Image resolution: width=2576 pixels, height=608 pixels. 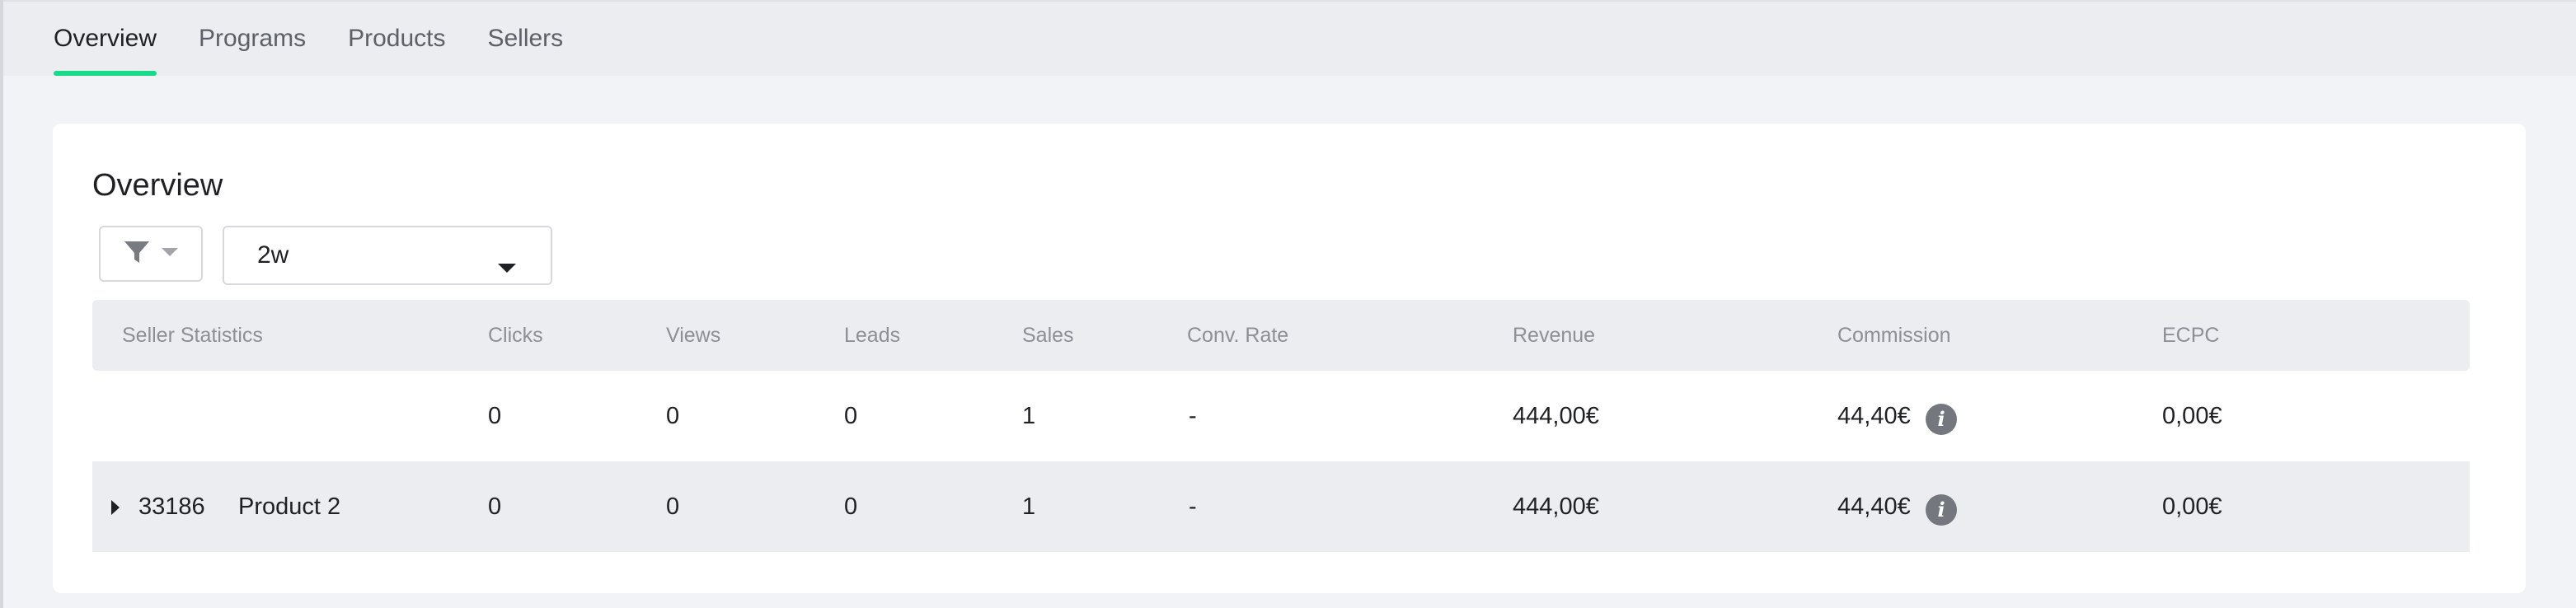 I want to click on tab-overview: Overview, so click(x=105, y=39).